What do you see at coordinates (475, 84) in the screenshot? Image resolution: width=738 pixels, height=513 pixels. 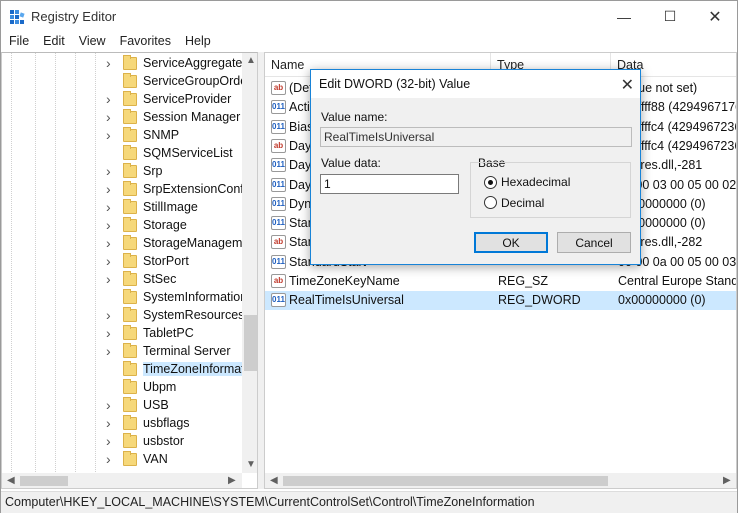 I see `dialog-title-bar: Edit DWORD (32-bit) Value ✕` at bounding box center [475, 84].